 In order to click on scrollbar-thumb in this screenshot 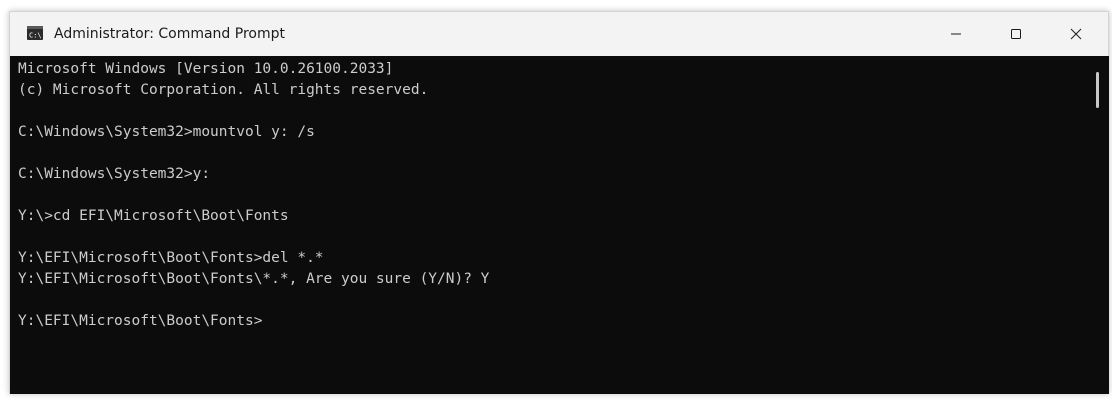, I will do `click(1097, 90)`.